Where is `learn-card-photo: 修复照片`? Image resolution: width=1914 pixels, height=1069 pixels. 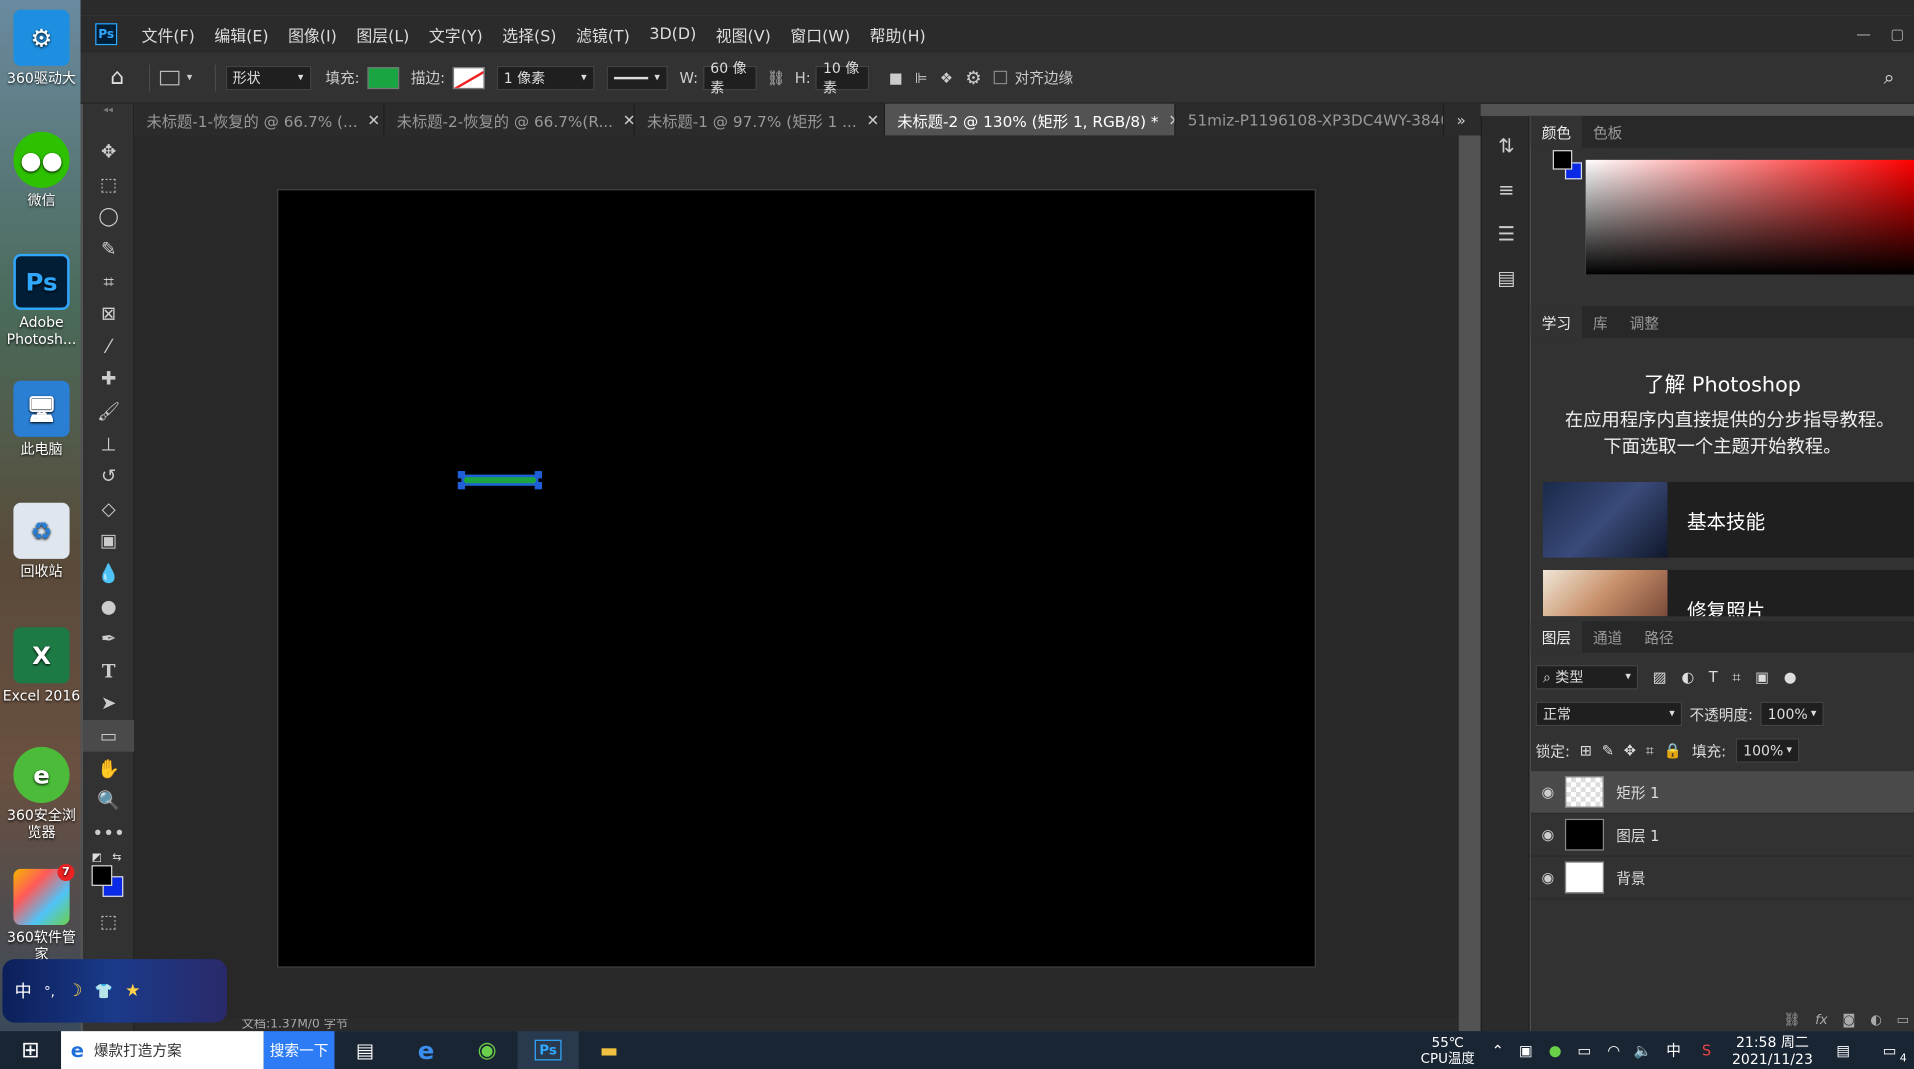 learn-card-photo: 修复照片 is located at coordinates (1728, 593).